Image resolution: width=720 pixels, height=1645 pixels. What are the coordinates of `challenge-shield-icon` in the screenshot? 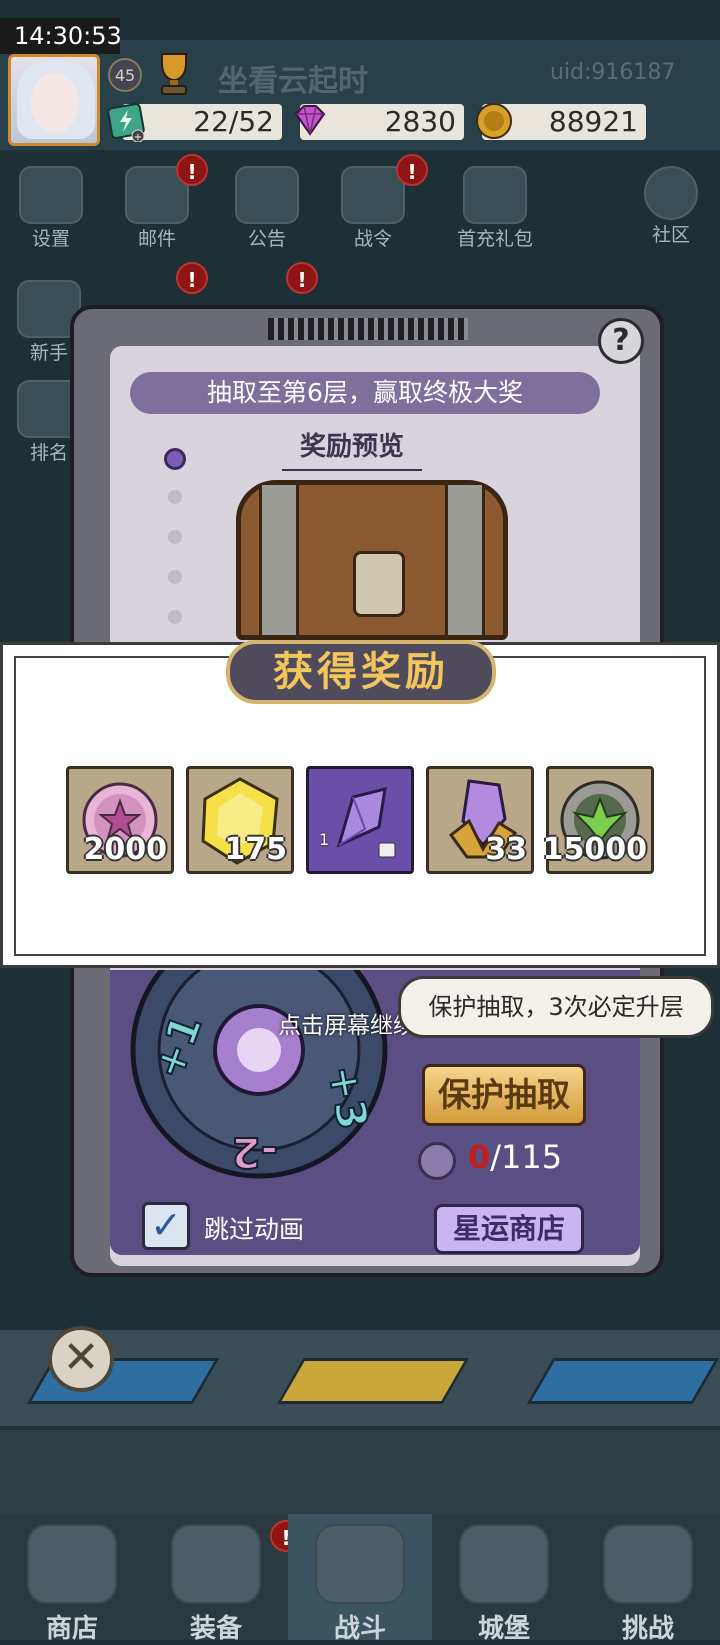 It's located at (648, 1564).